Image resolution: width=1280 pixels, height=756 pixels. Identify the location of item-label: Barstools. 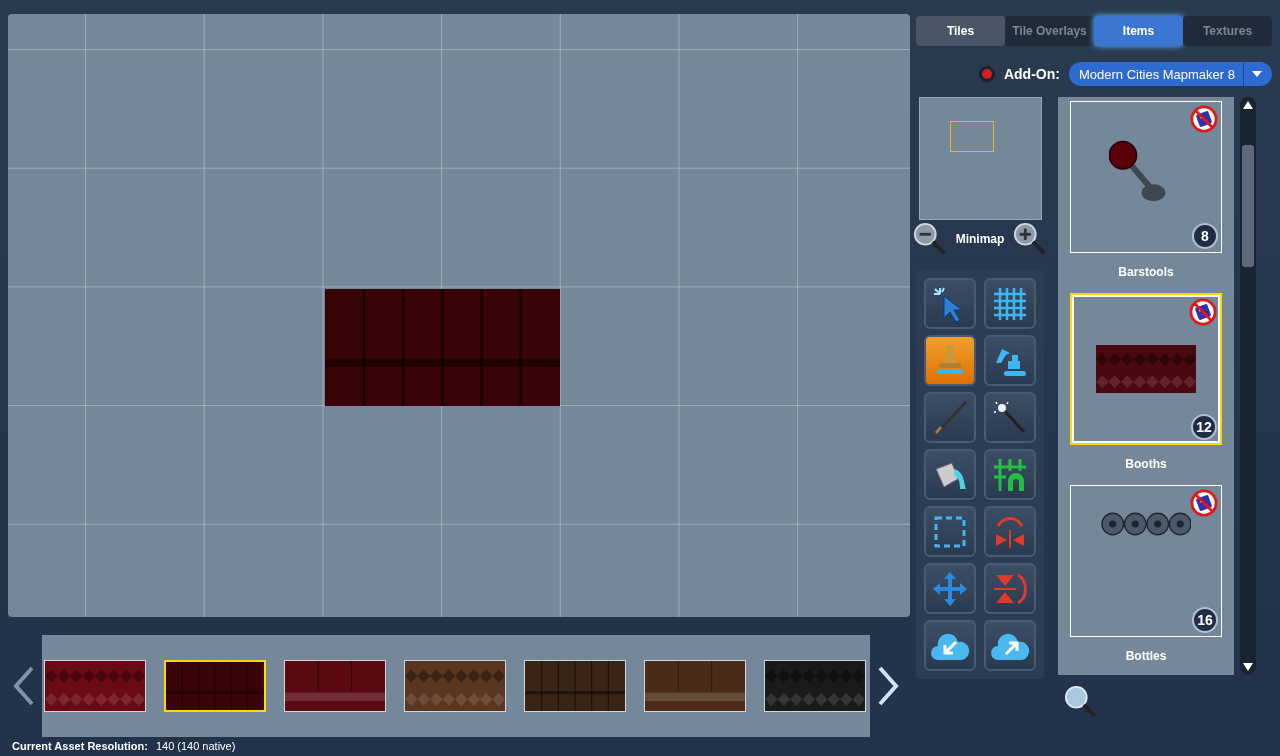
(1146, 272).